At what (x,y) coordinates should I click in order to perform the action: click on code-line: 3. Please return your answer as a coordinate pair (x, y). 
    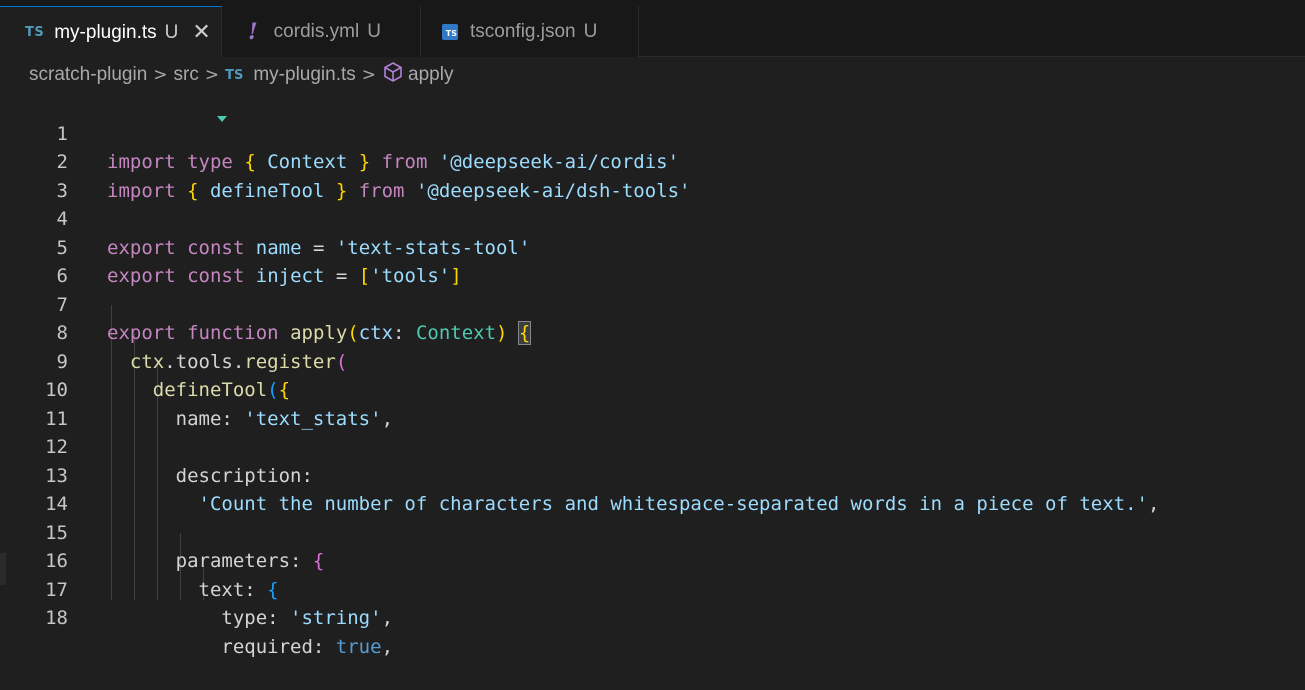
    Looking at the image, I should click on (652, 175).